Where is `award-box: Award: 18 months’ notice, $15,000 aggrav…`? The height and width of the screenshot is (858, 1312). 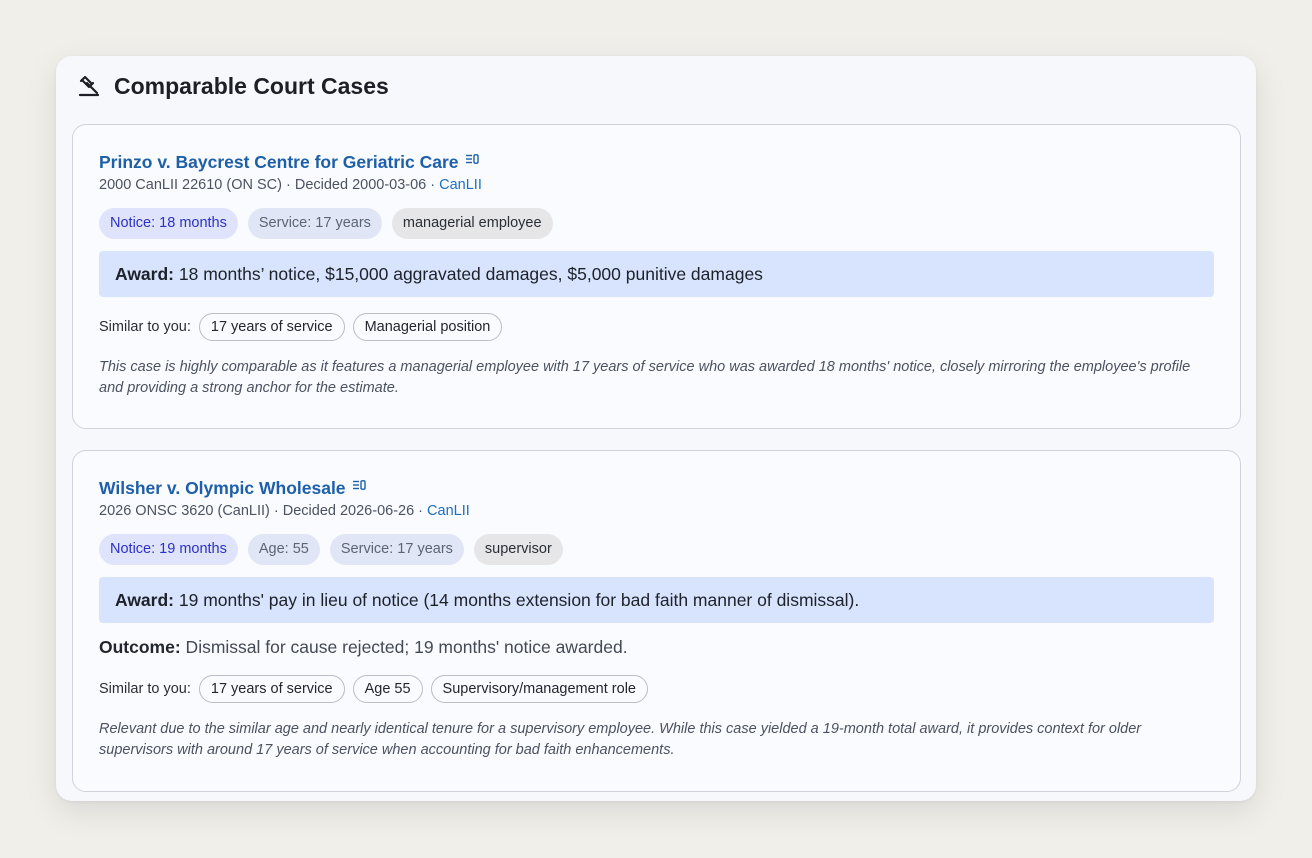 award-box: Award: 18 months’ notice, $15,000 aggrav… is located at coordinates (656, 274).